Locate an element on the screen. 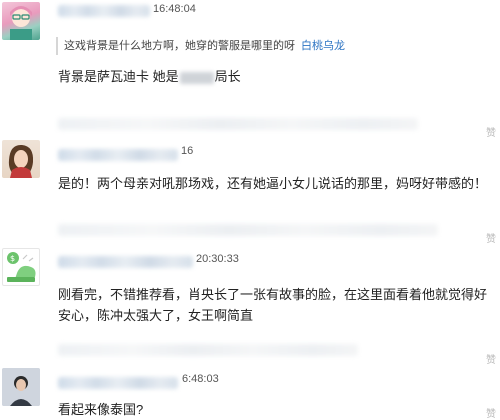  portrait-avatar-icon is located at coordinates (21, 161).